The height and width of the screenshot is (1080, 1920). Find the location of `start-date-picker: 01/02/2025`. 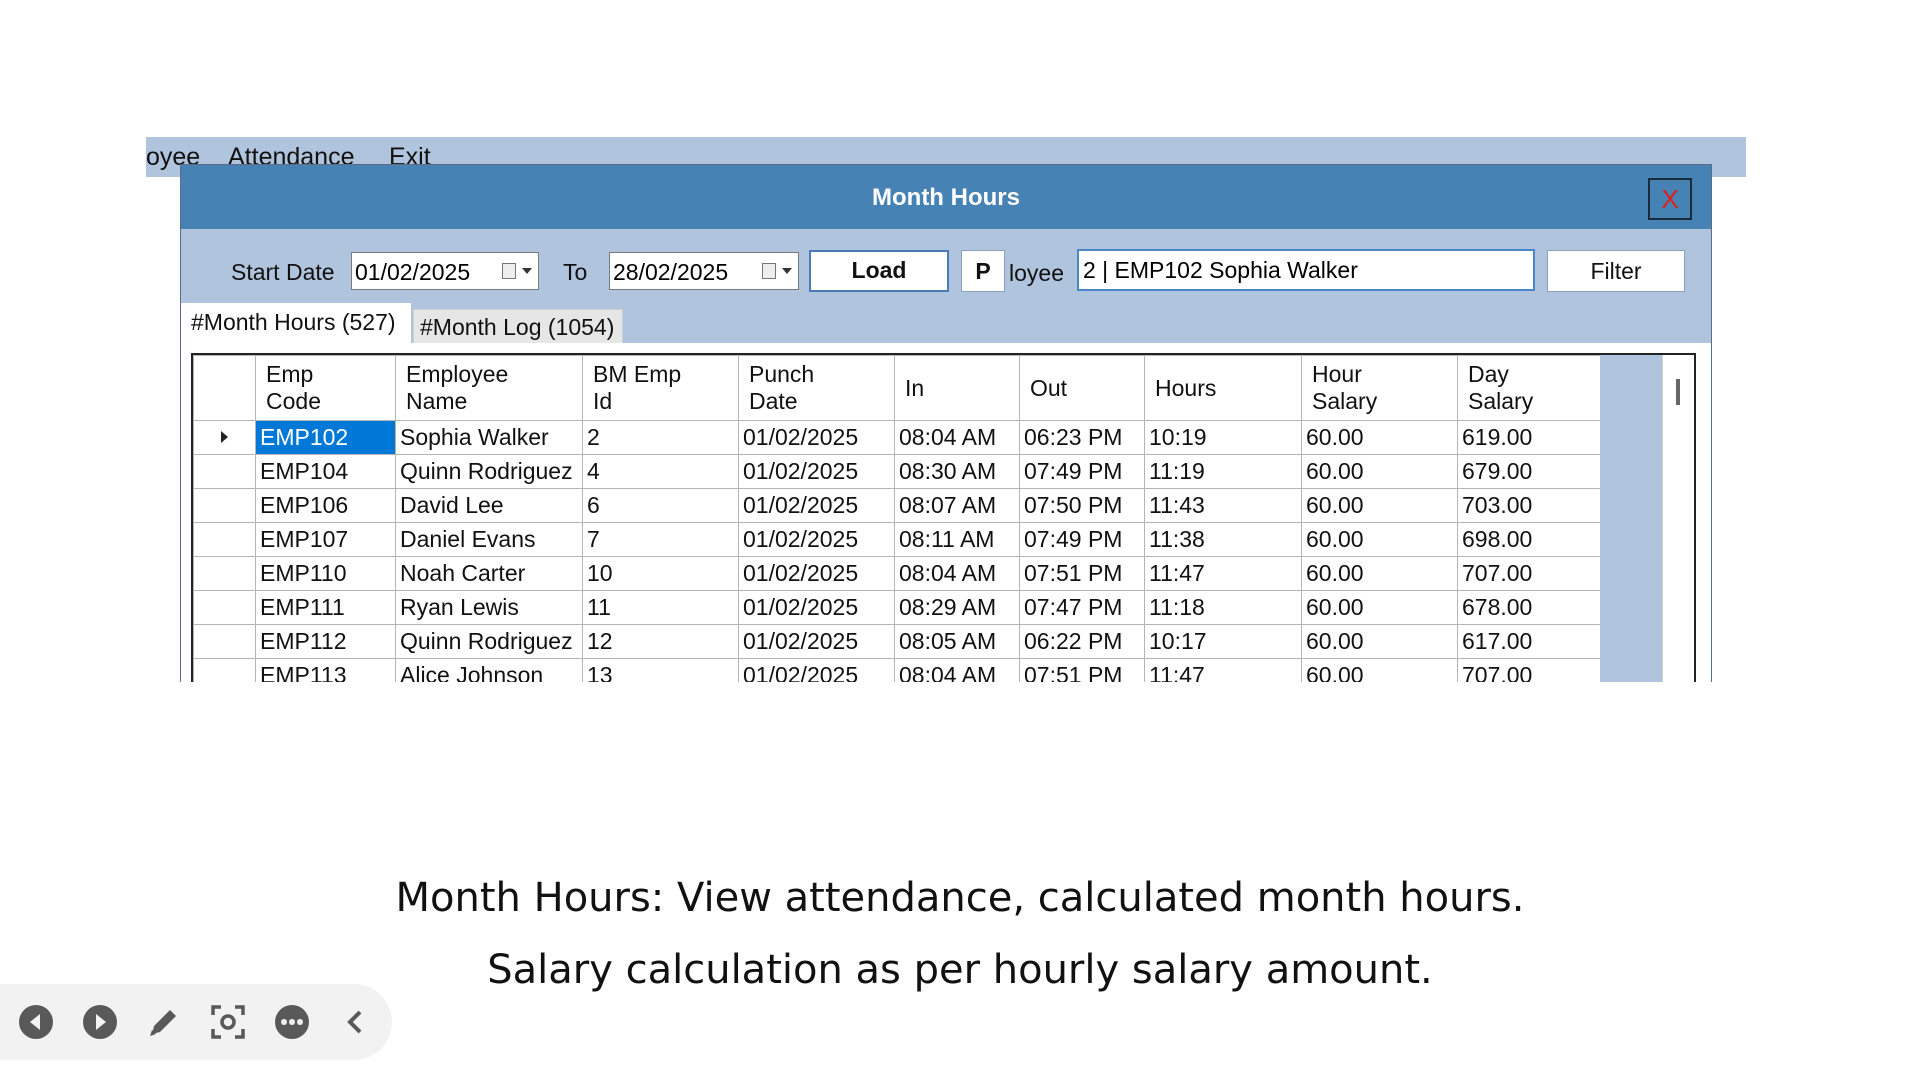

start-date-picker: 01/02/2025 is located at coordinates (445, 271).